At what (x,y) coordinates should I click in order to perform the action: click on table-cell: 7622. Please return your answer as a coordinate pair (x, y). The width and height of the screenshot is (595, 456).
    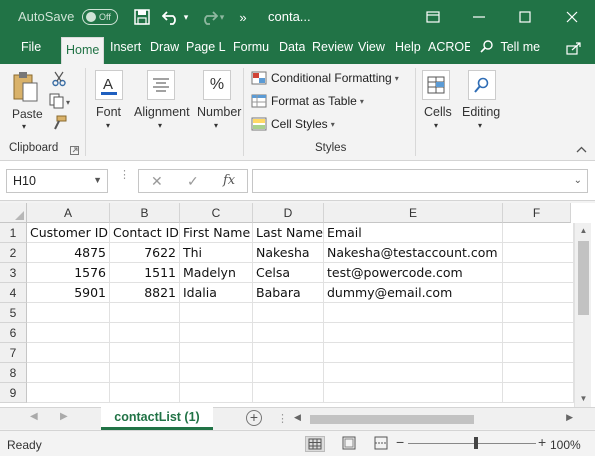
    Looking at the image, I should click on (145, 253).